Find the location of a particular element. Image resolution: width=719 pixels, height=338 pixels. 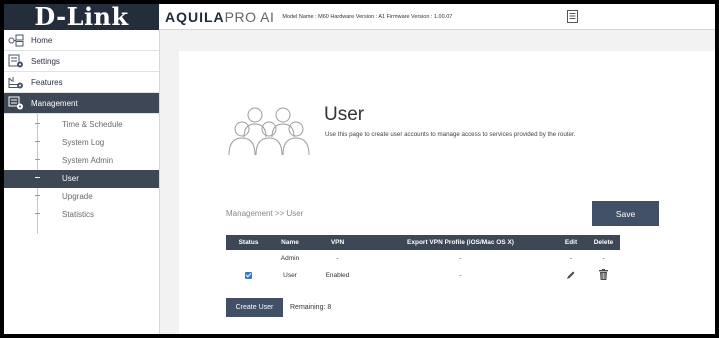

cell-delete is located at coordinates (603, 275).